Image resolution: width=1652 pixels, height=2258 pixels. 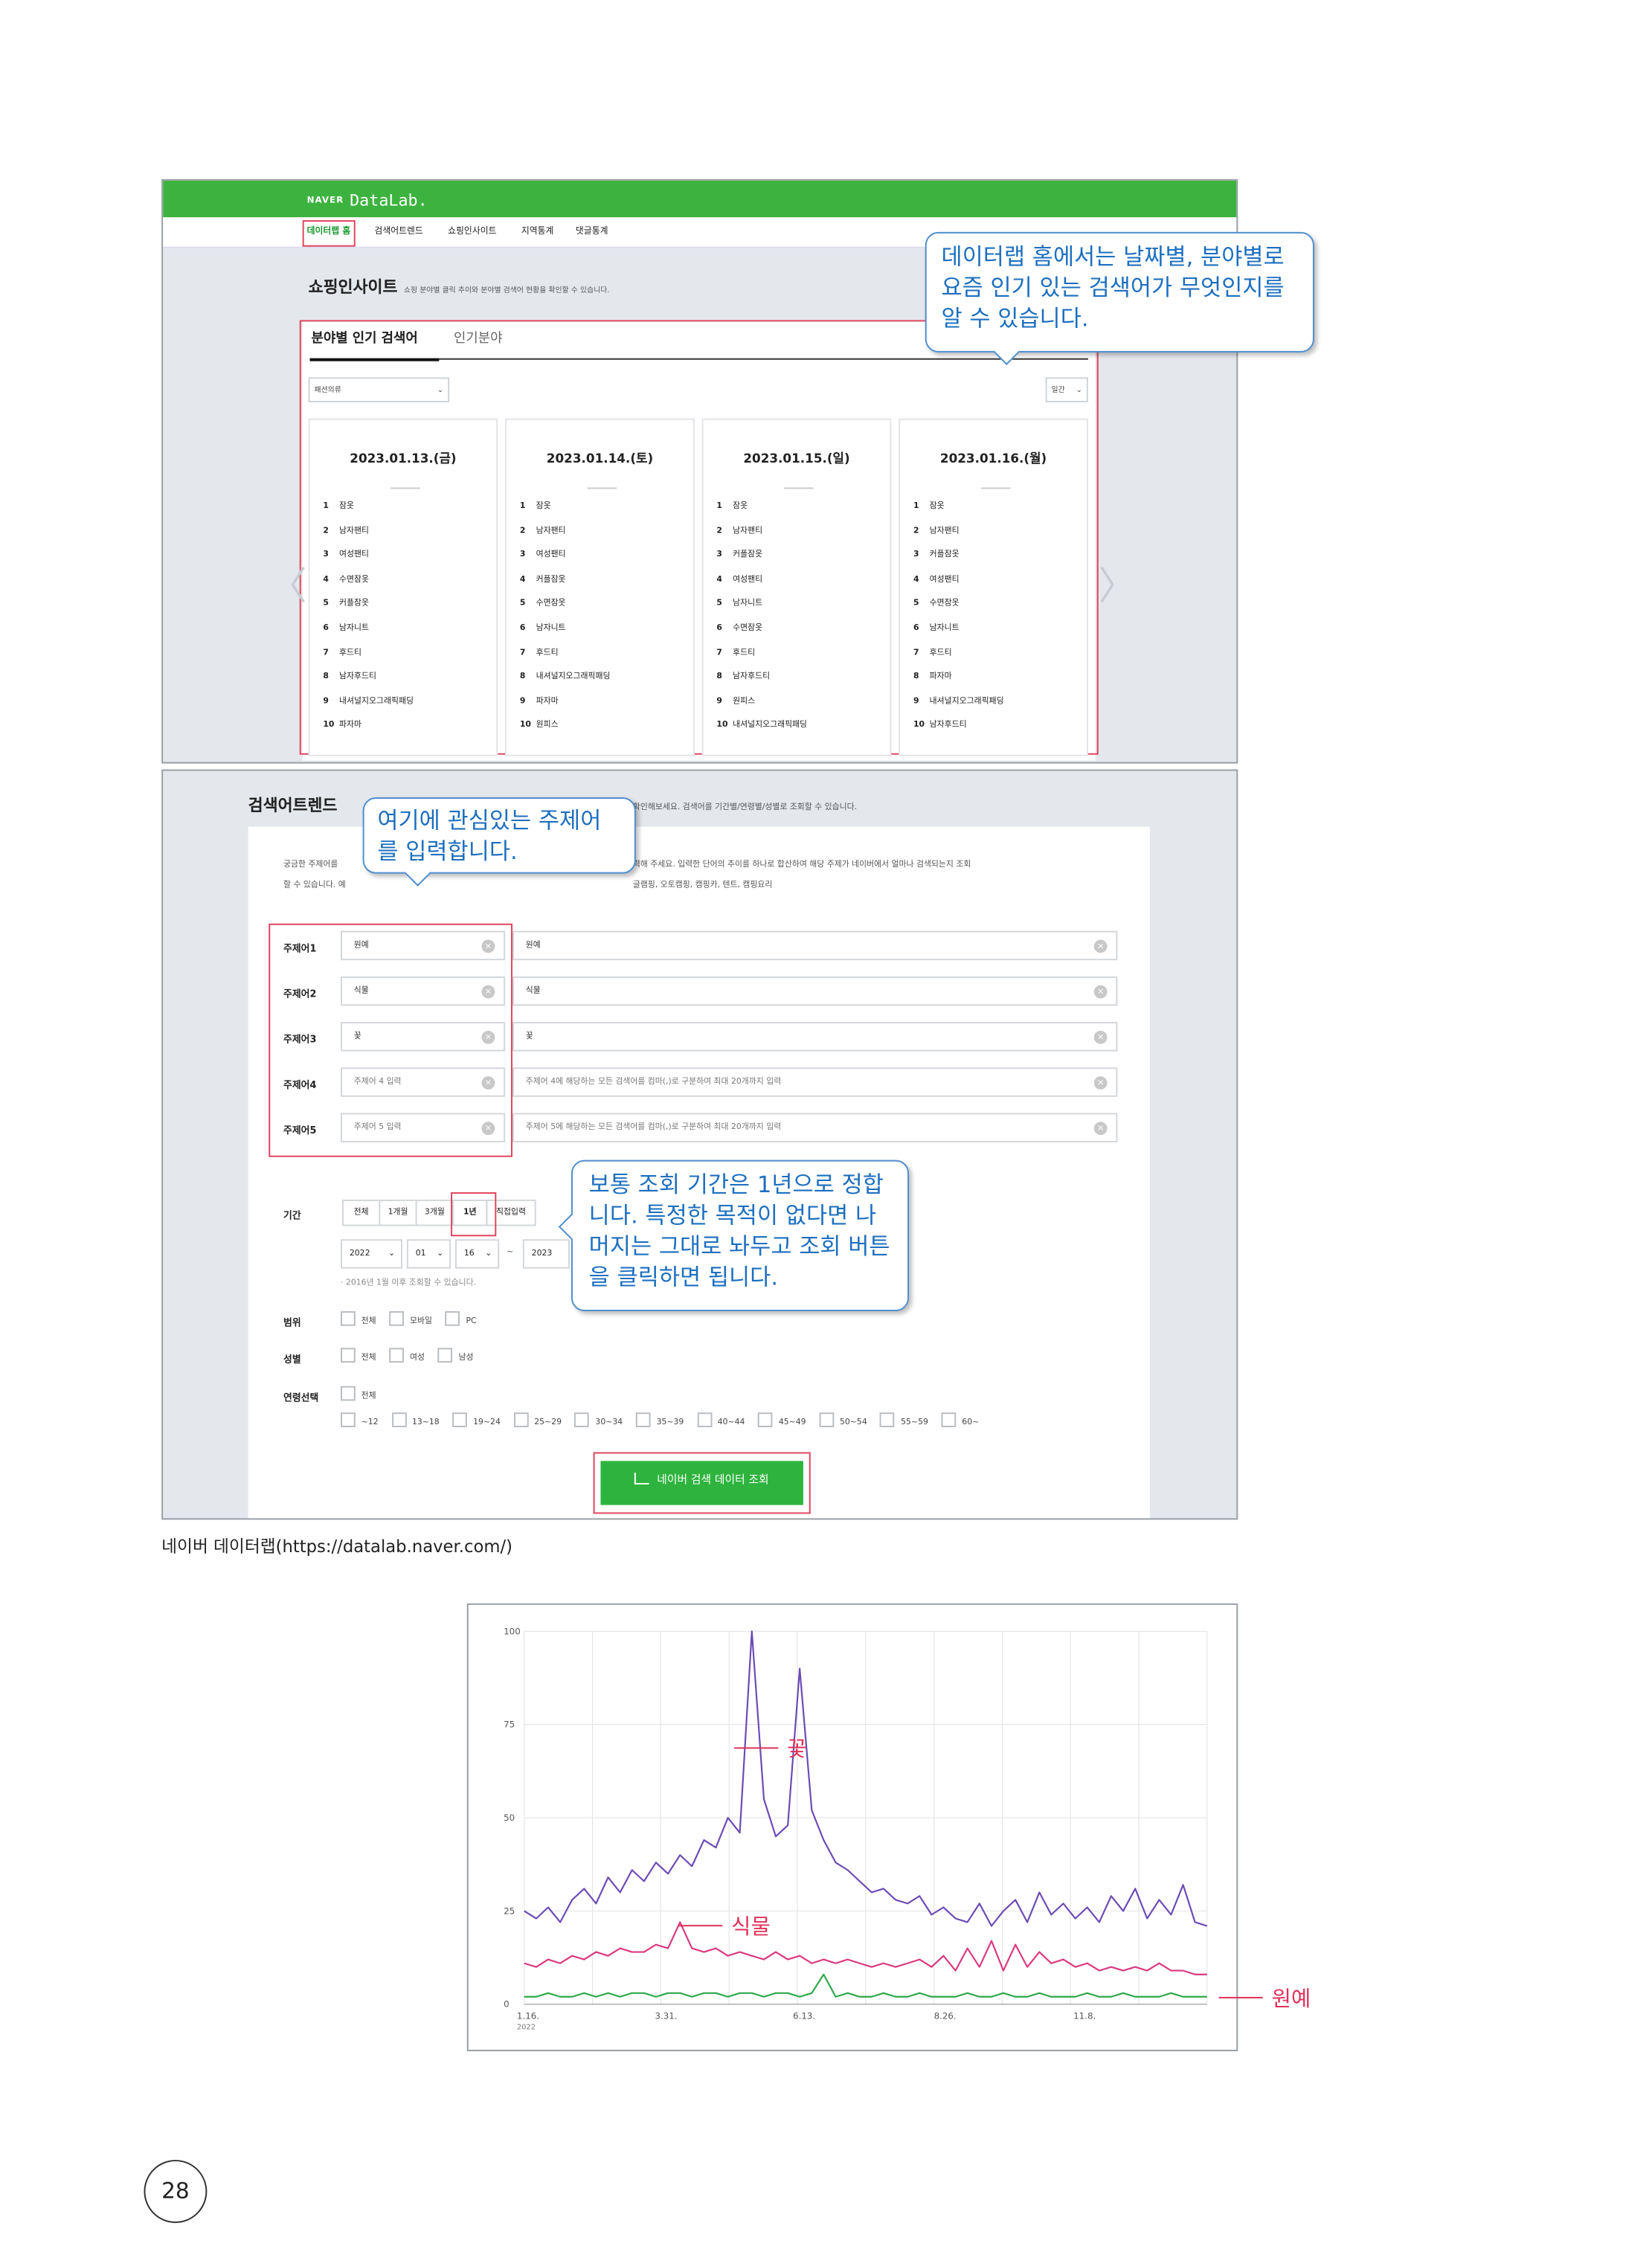 I want to click on period-select: 일간 ⌄, so click(x=1066, y=389).